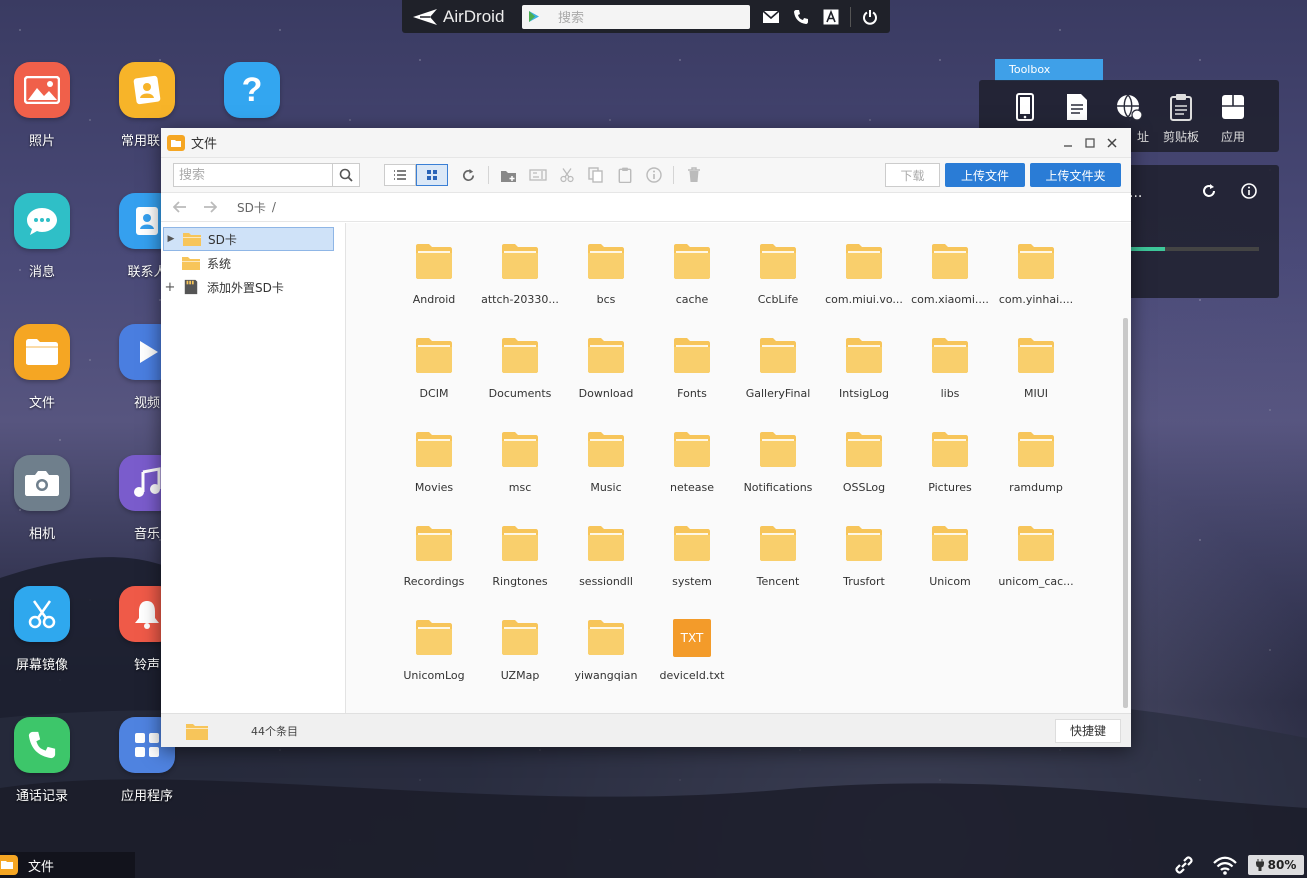 Image resolution: width=1307 pixels, height=878 pixels. Describe the element at coordinates (778, 470) in the screenshot. I see `folder-item: Notifications` at that location.